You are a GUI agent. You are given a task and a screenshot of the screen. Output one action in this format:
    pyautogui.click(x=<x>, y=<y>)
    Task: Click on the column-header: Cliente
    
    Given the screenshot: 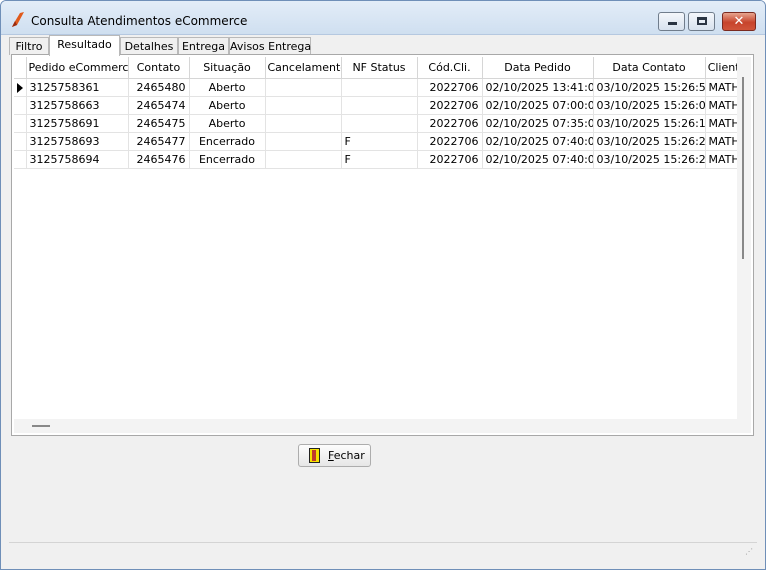 What is the action you would take?
    pyautogui.click(x=721, y=68)
    